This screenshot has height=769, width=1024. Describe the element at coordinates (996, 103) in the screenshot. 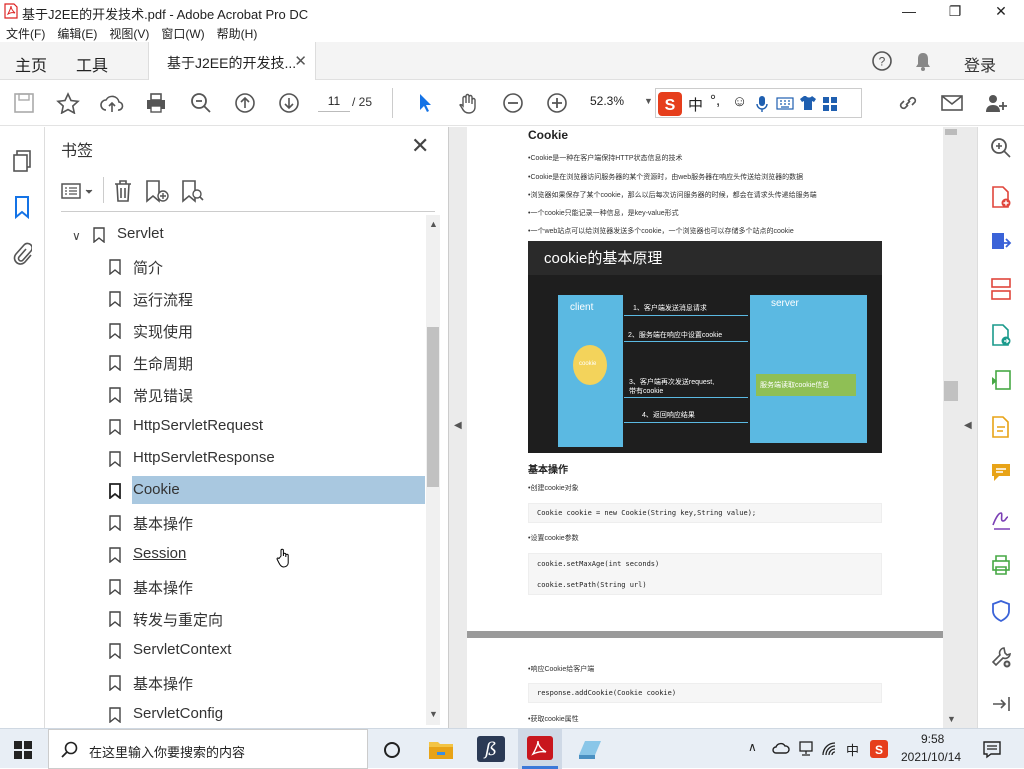

I see `add-user-icon` at that location.